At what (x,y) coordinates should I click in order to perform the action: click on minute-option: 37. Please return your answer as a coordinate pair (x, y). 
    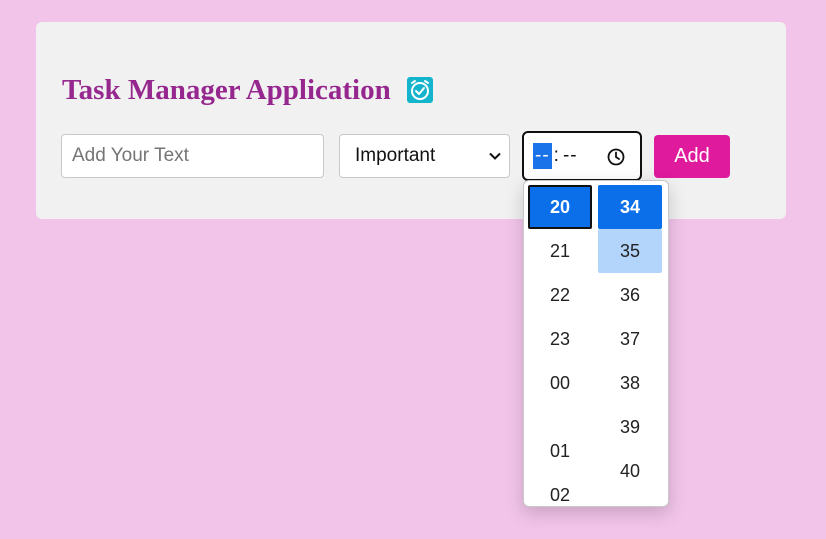
    Looking at the image, I should click on (630, 339).